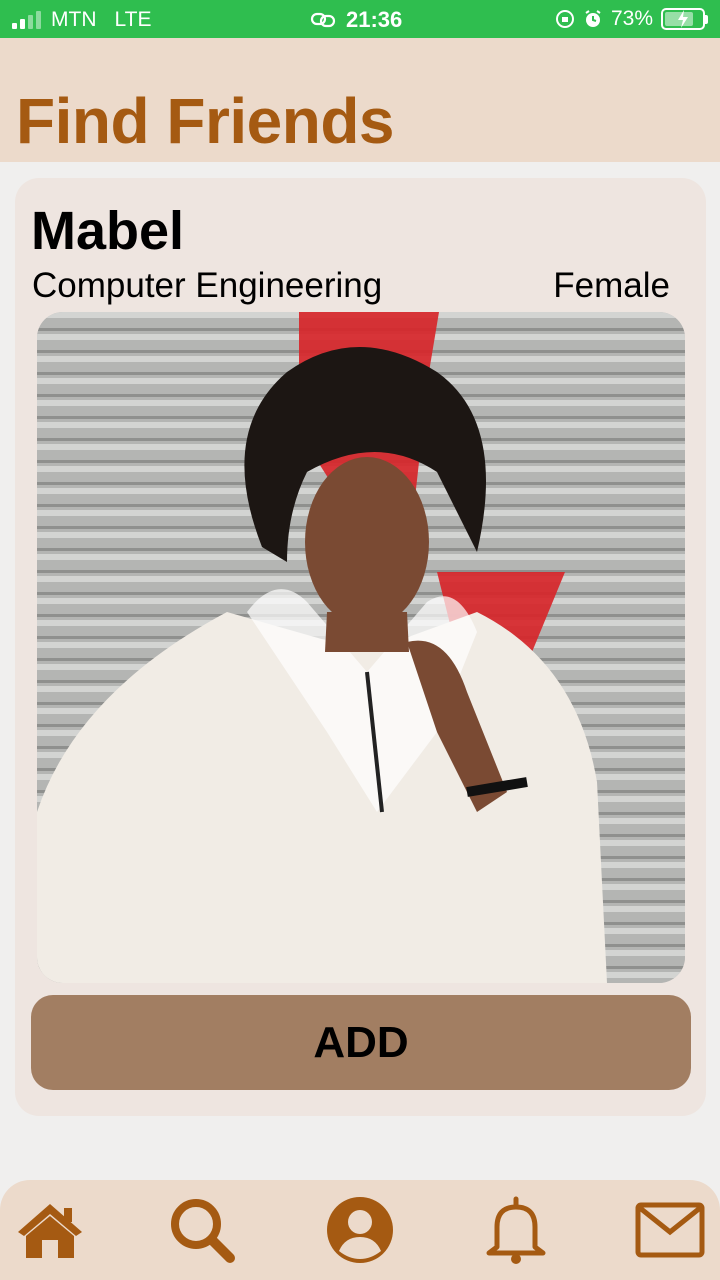  Describe the element at coordinates (26, 20) in the screenshot. I see `signal-icon` at that location.